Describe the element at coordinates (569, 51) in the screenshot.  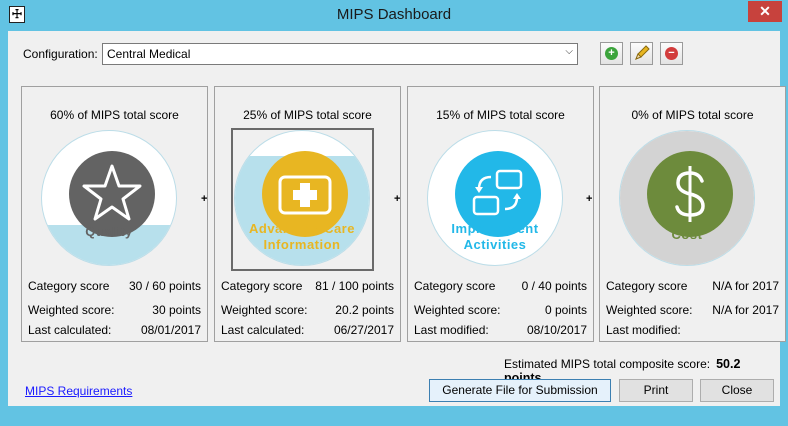
I see `chevron-down-icon: ⌵` at that location.